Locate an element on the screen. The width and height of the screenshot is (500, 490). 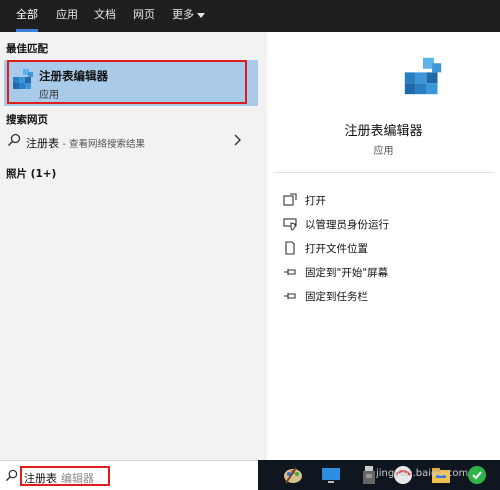
photos-heading: 照片 (1+) is located at coordinates (31, 173).